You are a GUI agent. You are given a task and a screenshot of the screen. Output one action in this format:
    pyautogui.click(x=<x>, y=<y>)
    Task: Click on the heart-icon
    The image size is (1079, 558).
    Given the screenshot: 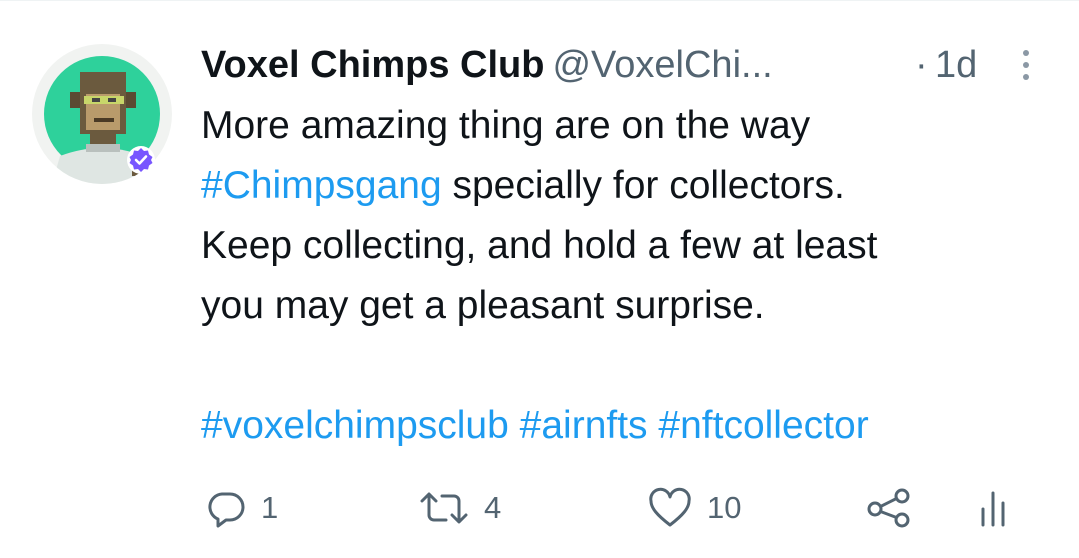 What is the action you would take?
    pyautogui.click(x=670, y=507)
    